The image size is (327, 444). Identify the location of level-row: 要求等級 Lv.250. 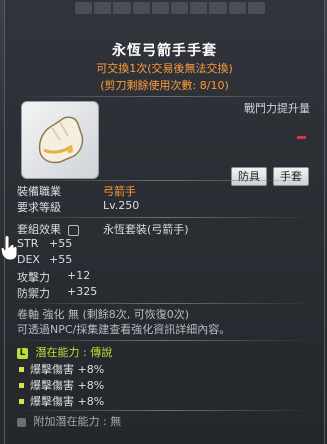
(78, 207).